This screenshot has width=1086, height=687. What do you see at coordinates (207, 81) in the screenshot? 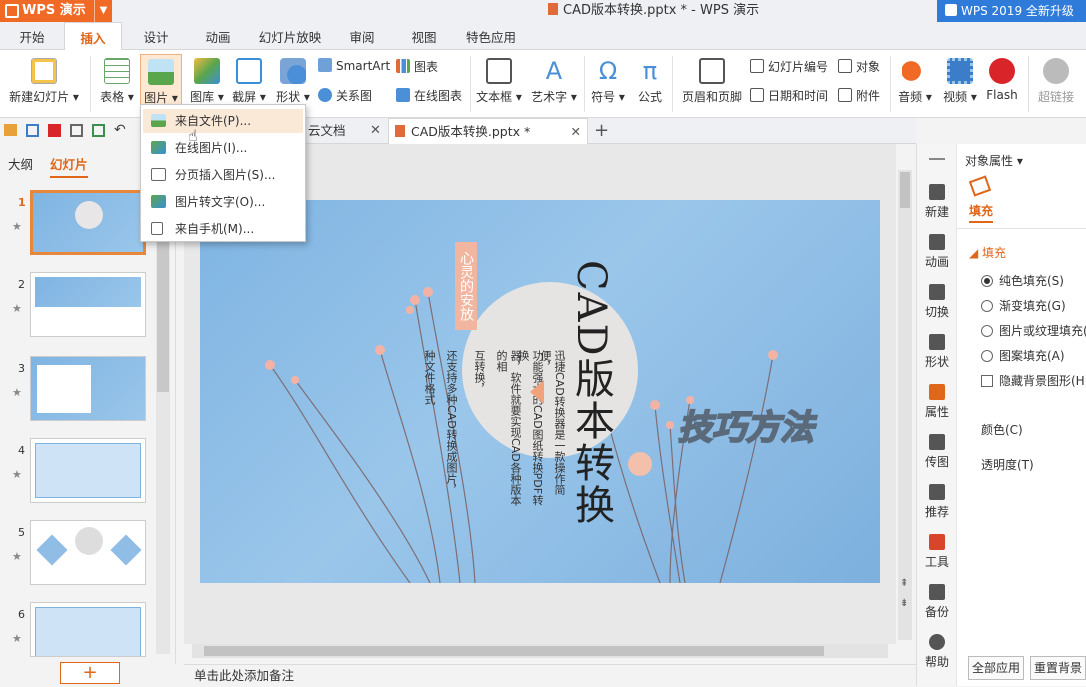
I see `gallery-button: 图库 ▾` at bounding box center [207, 81].